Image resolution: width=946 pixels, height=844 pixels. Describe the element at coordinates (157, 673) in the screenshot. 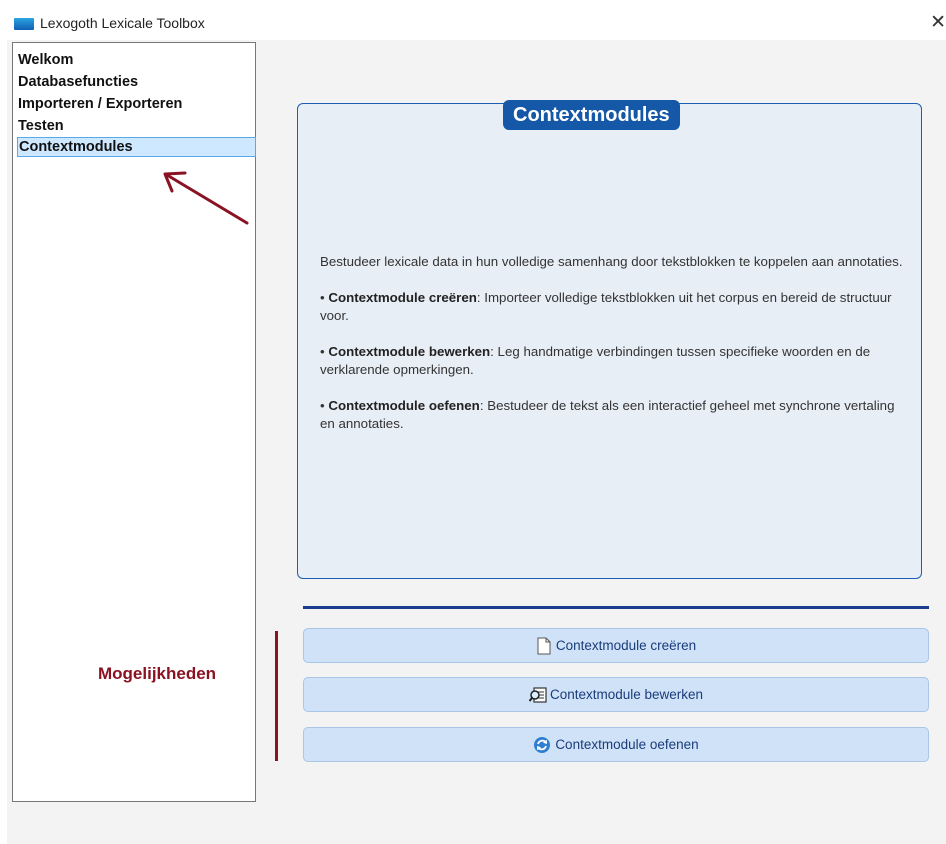

I see `options-annotation-label: Mogelijkheden` at that location.